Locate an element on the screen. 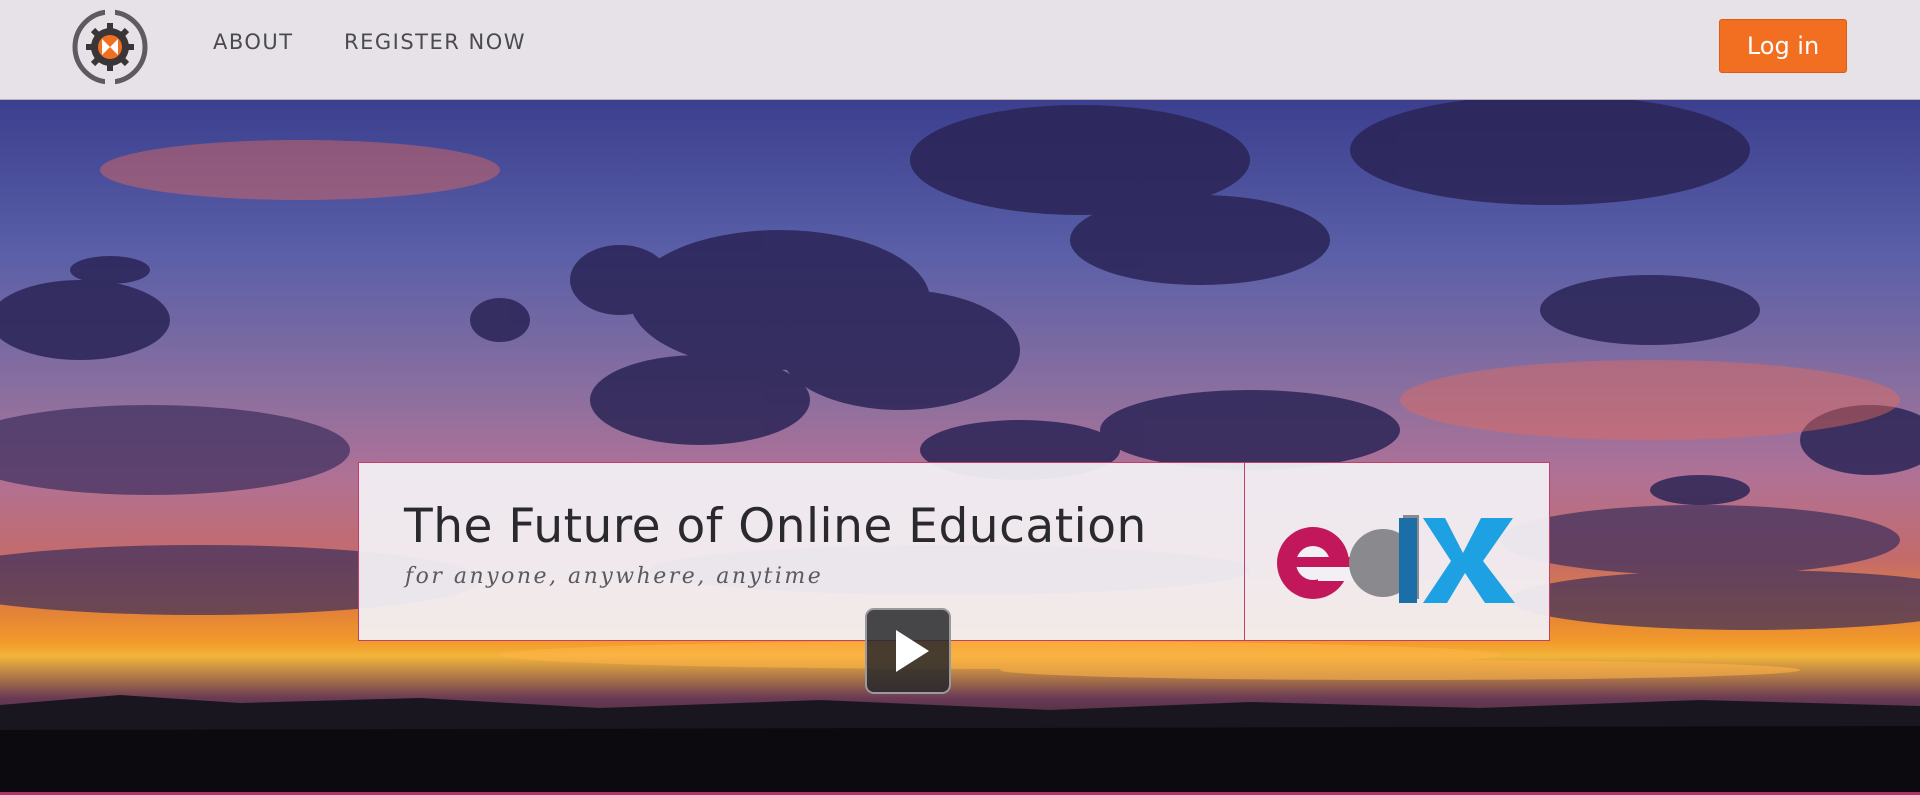 This screenshot has width=1920, height=795. hero-tagline: for anyone, anywhere, anytime is located at coordinates (614, 576).